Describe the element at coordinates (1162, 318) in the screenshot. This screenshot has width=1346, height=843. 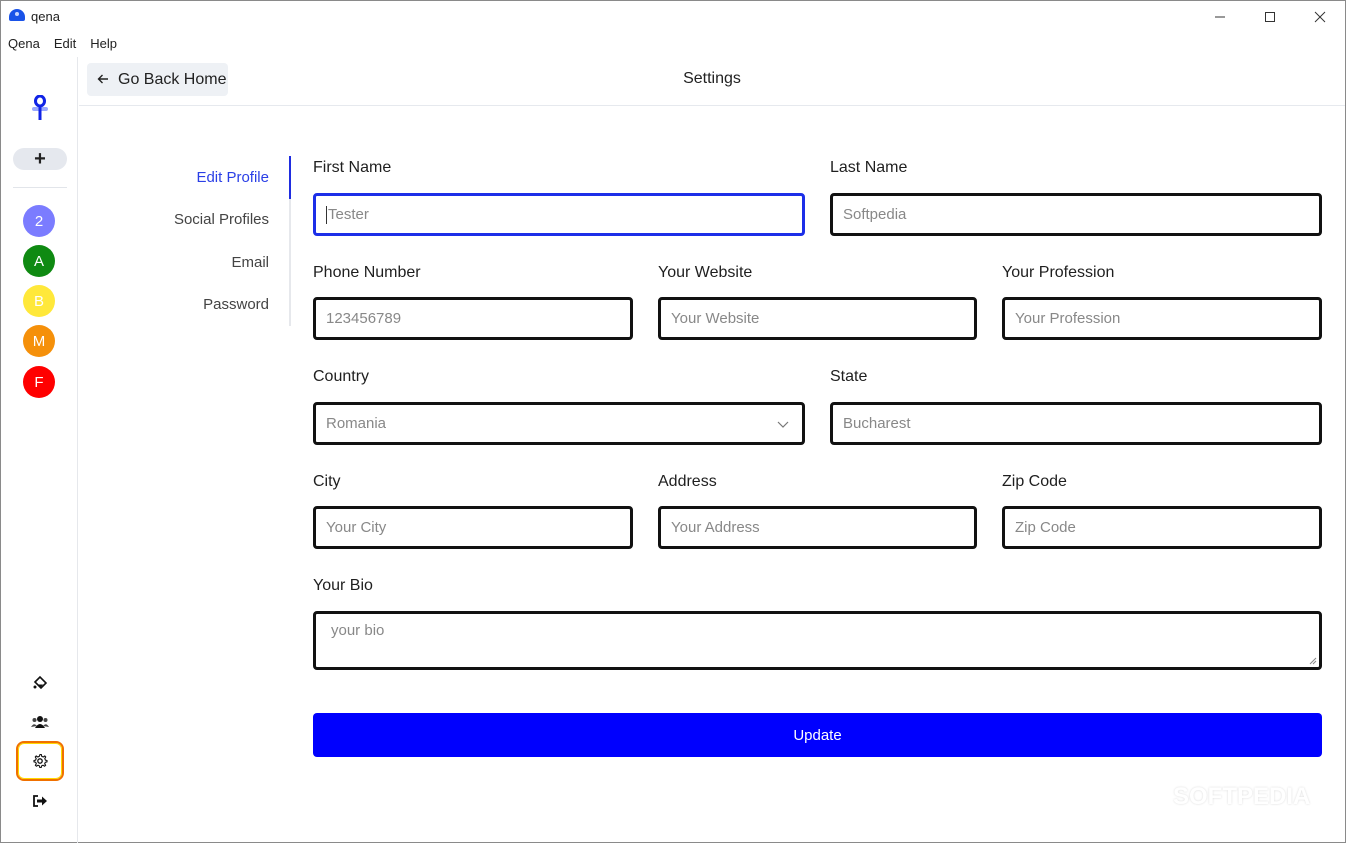
I see `profession-input: Your Profession` at that location.